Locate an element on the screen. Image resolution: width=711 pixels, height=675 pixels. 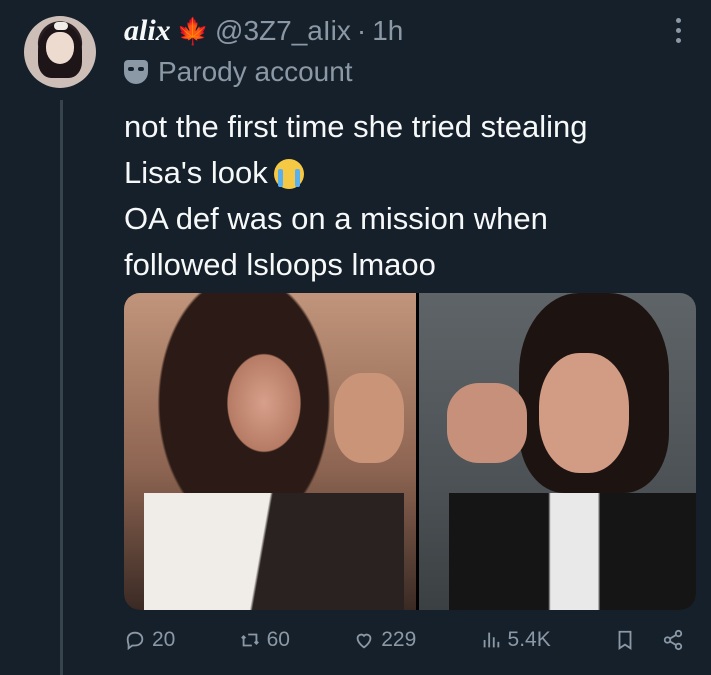
action-extras is located at coordinates (649, 640).